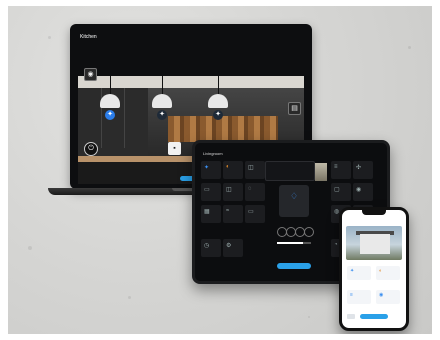 This screenshot has height=340, width=440. Describe the element at coordinates (337, 190) in the screenshot. I see `lock-icon: ▢` at that location.